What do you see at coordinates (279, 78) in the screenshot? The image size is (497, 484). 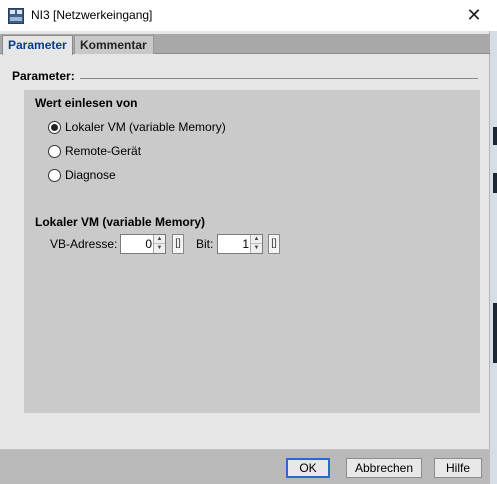 I see `section-divider` at bounding box center [279, 78].